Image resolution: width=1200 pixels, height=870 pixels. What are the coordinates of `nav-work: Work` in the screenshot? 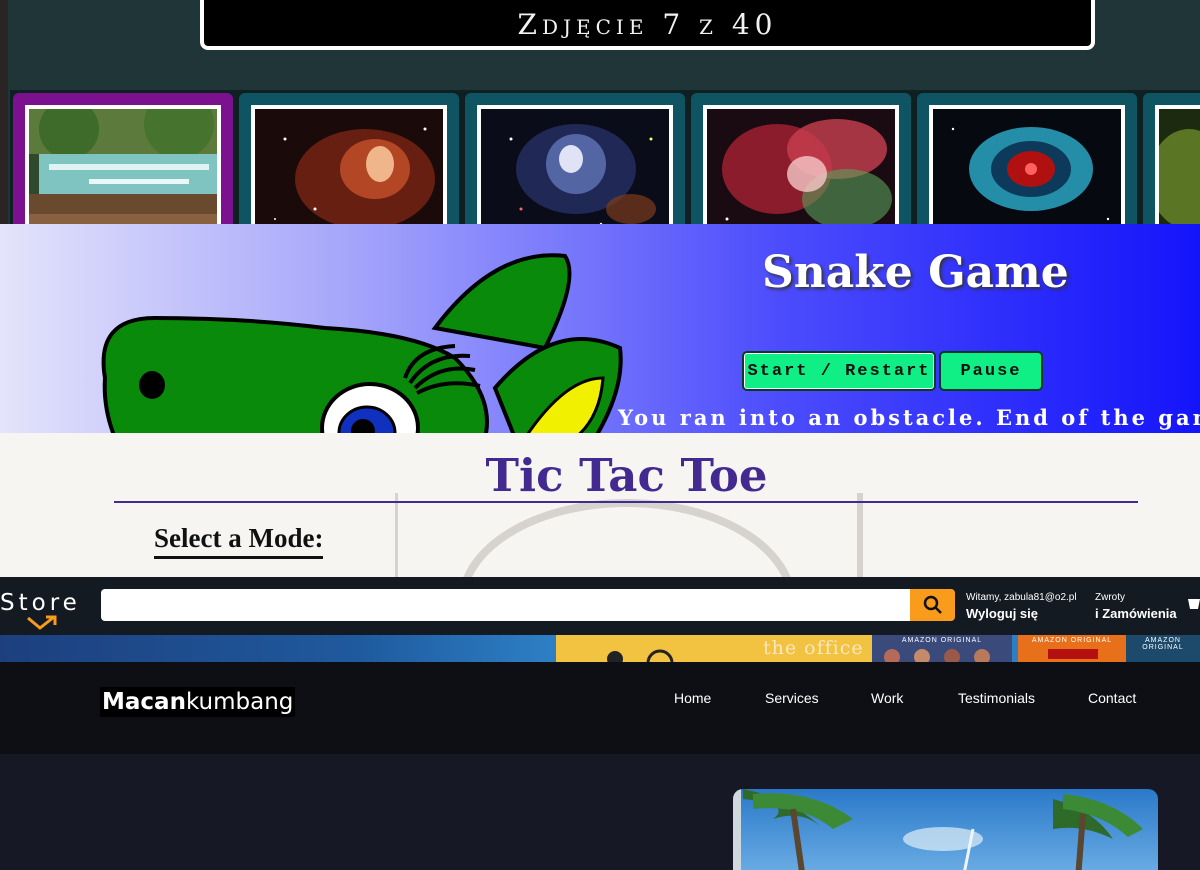 It's located at (887, 698).